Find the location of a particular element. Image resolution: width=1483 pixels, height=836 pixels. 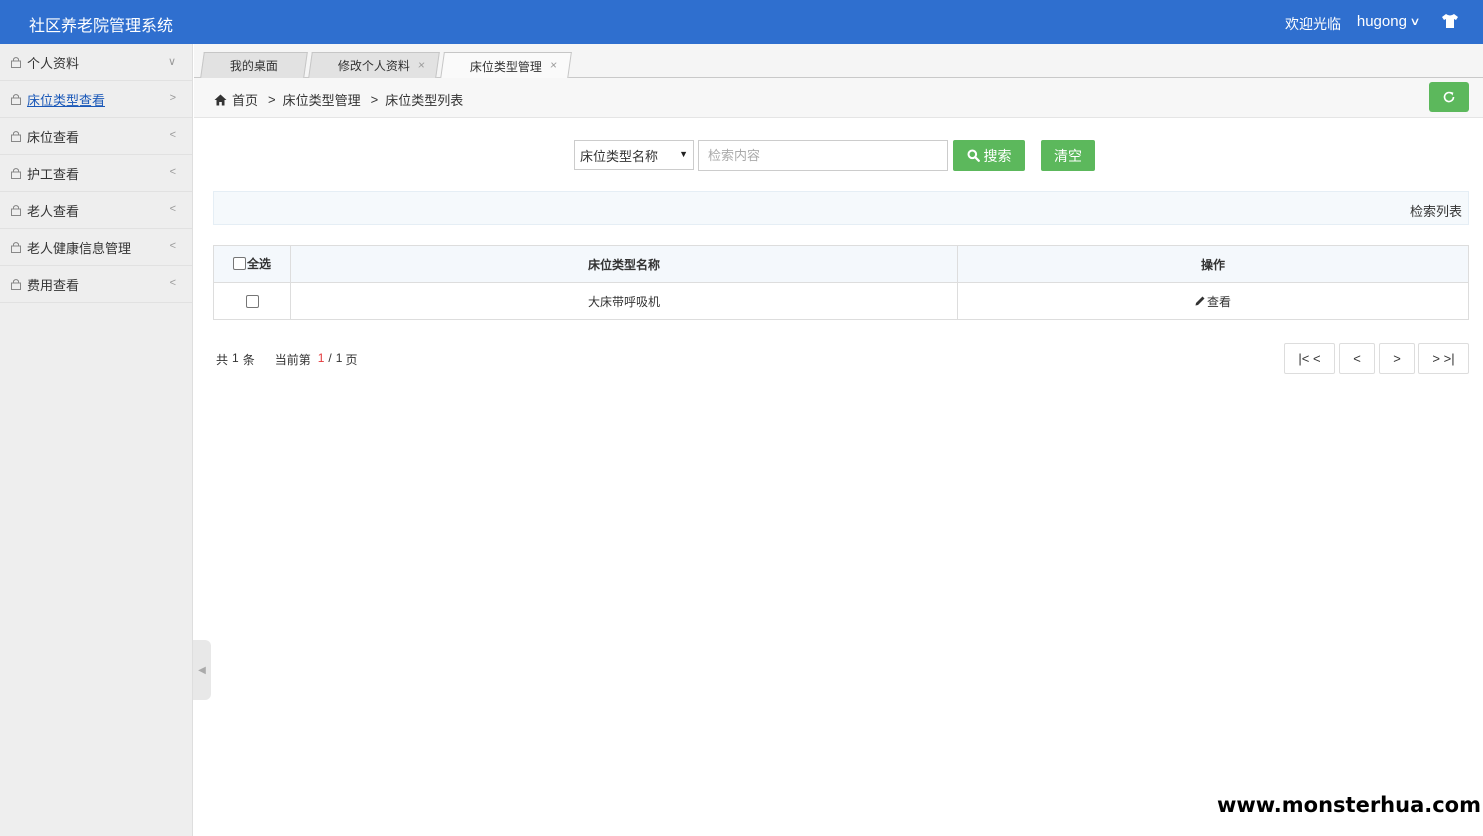

last-page-label: > >| is located at coordinates (1443, 358).